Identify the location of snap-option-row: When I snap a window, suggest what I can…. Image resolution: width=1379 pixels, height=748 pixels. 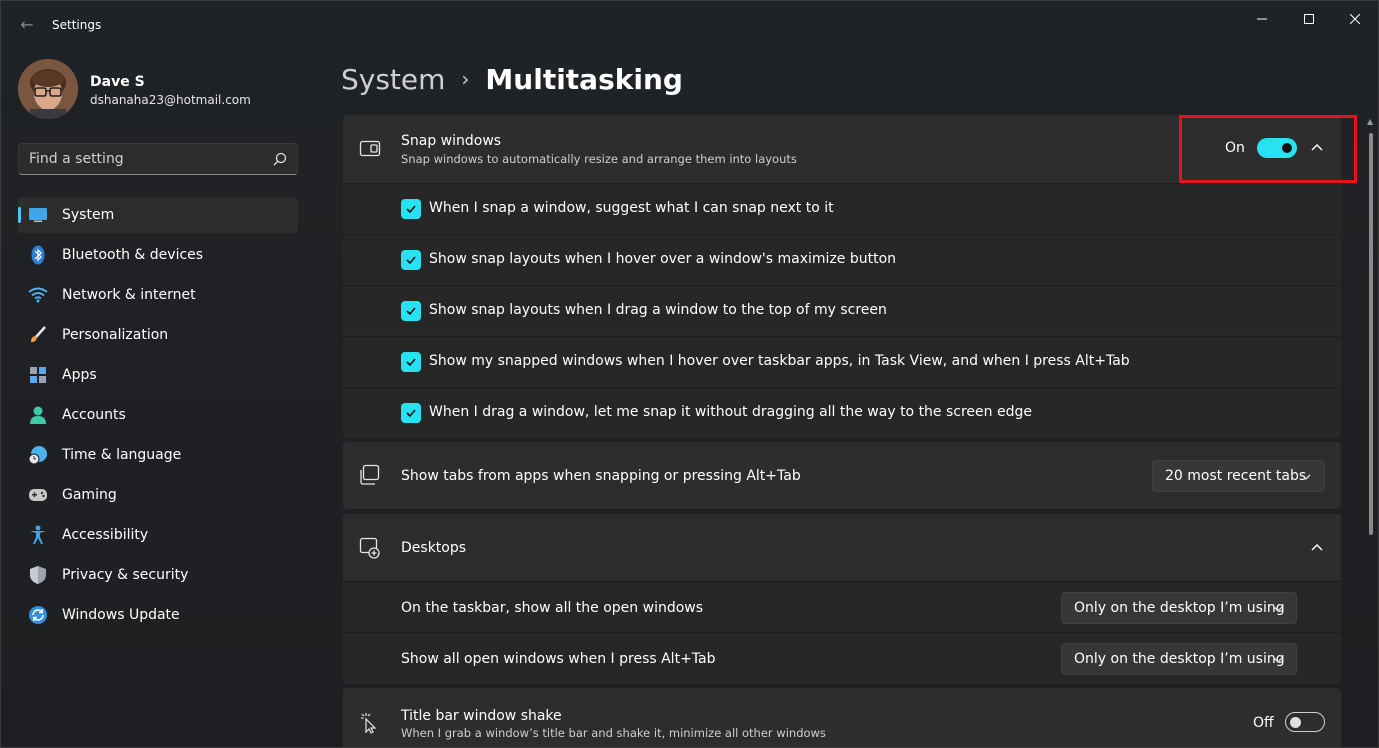
(842, 208).